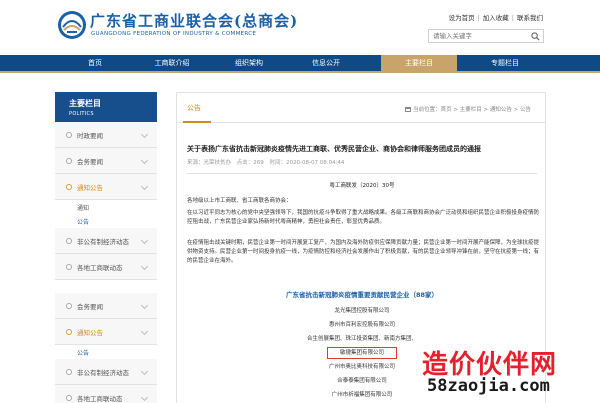 The image size is (600, 403). Describe the element at coordinates (361, 108) in the screenshot. I see `panel-header: 公告 当前位置：首页 > 主要栏目 > 通知公告 > 公告` at that location.